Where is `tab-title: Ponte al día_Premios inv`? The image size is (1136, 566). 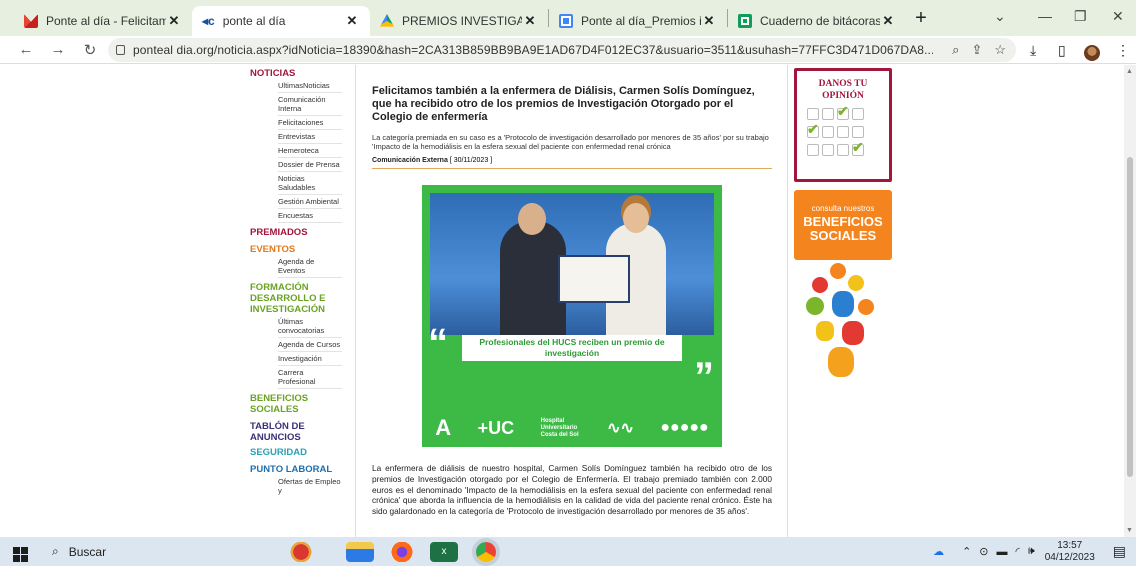 tab-title: Ponte al día_Premios inv is located at coordinates (641, 21).